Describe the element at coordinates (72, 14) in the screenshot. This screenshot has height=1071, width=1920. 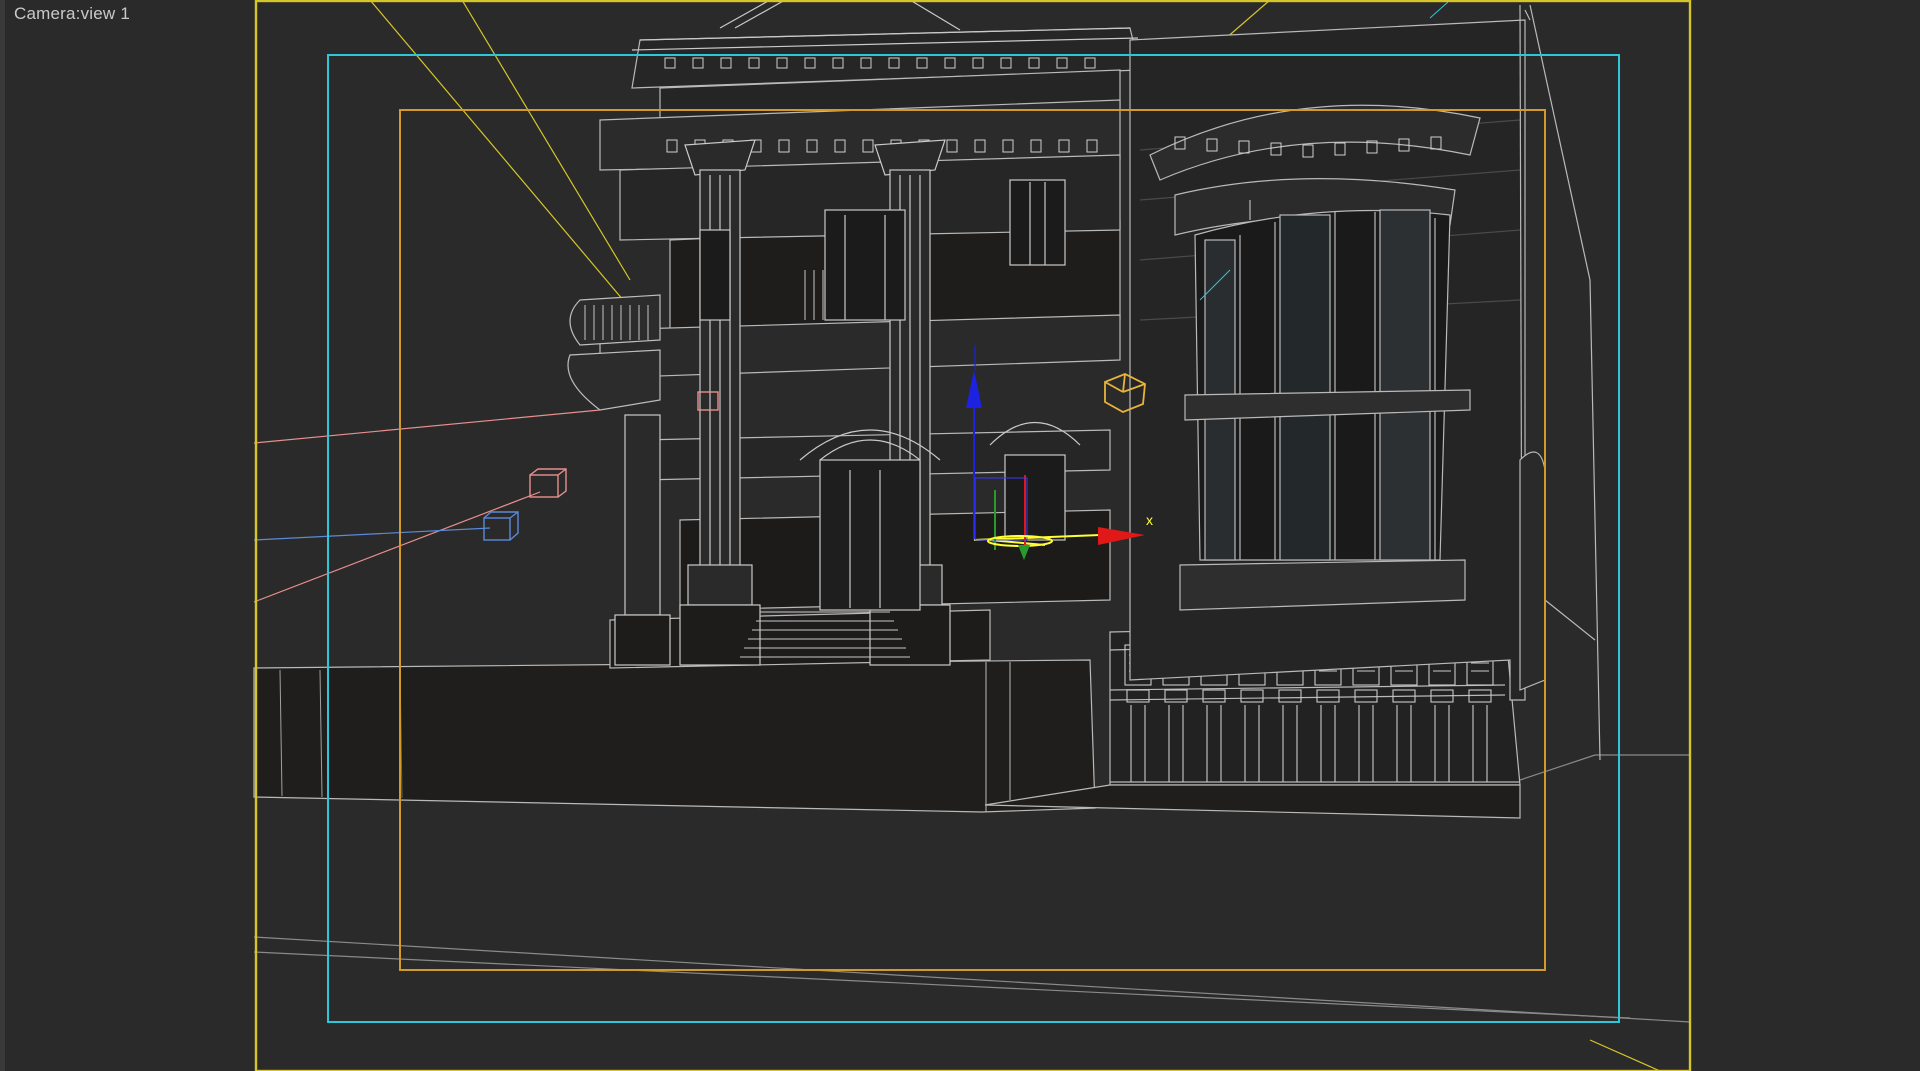
I see `viewport-label: Camera:view 1` at that location.